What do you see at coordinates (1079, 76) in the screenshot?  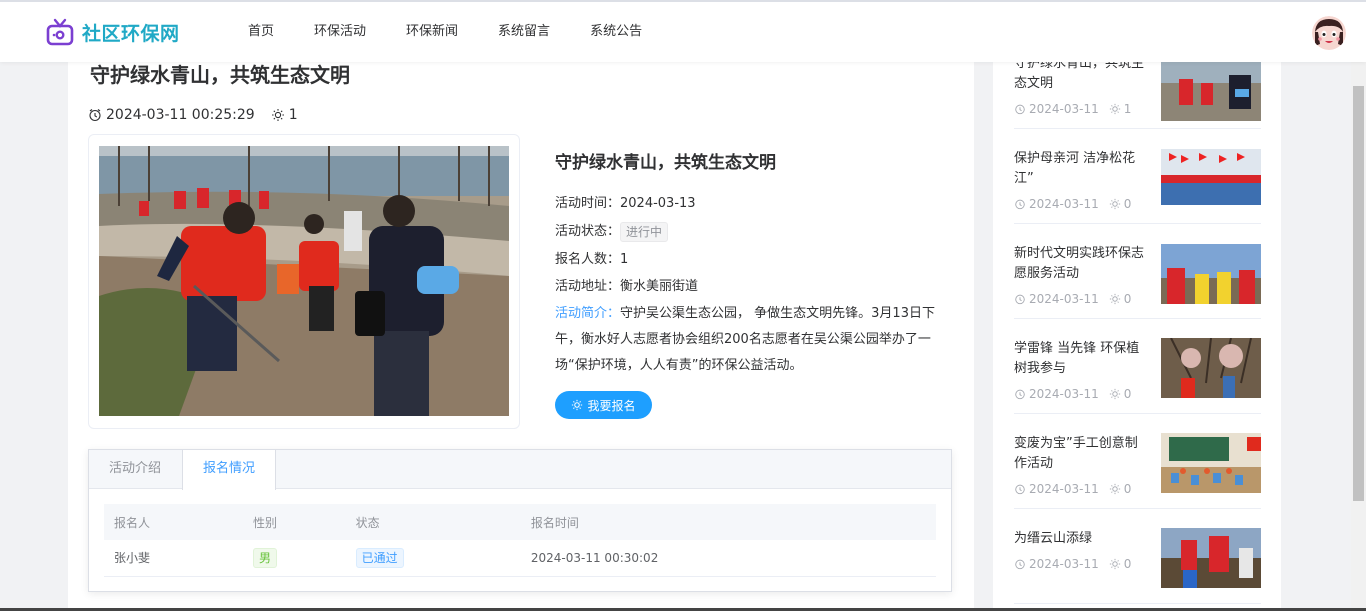 I see `sidebar-item-title: 守护绿水青山，共筑生态文明` at bounding box center [1079, 76].